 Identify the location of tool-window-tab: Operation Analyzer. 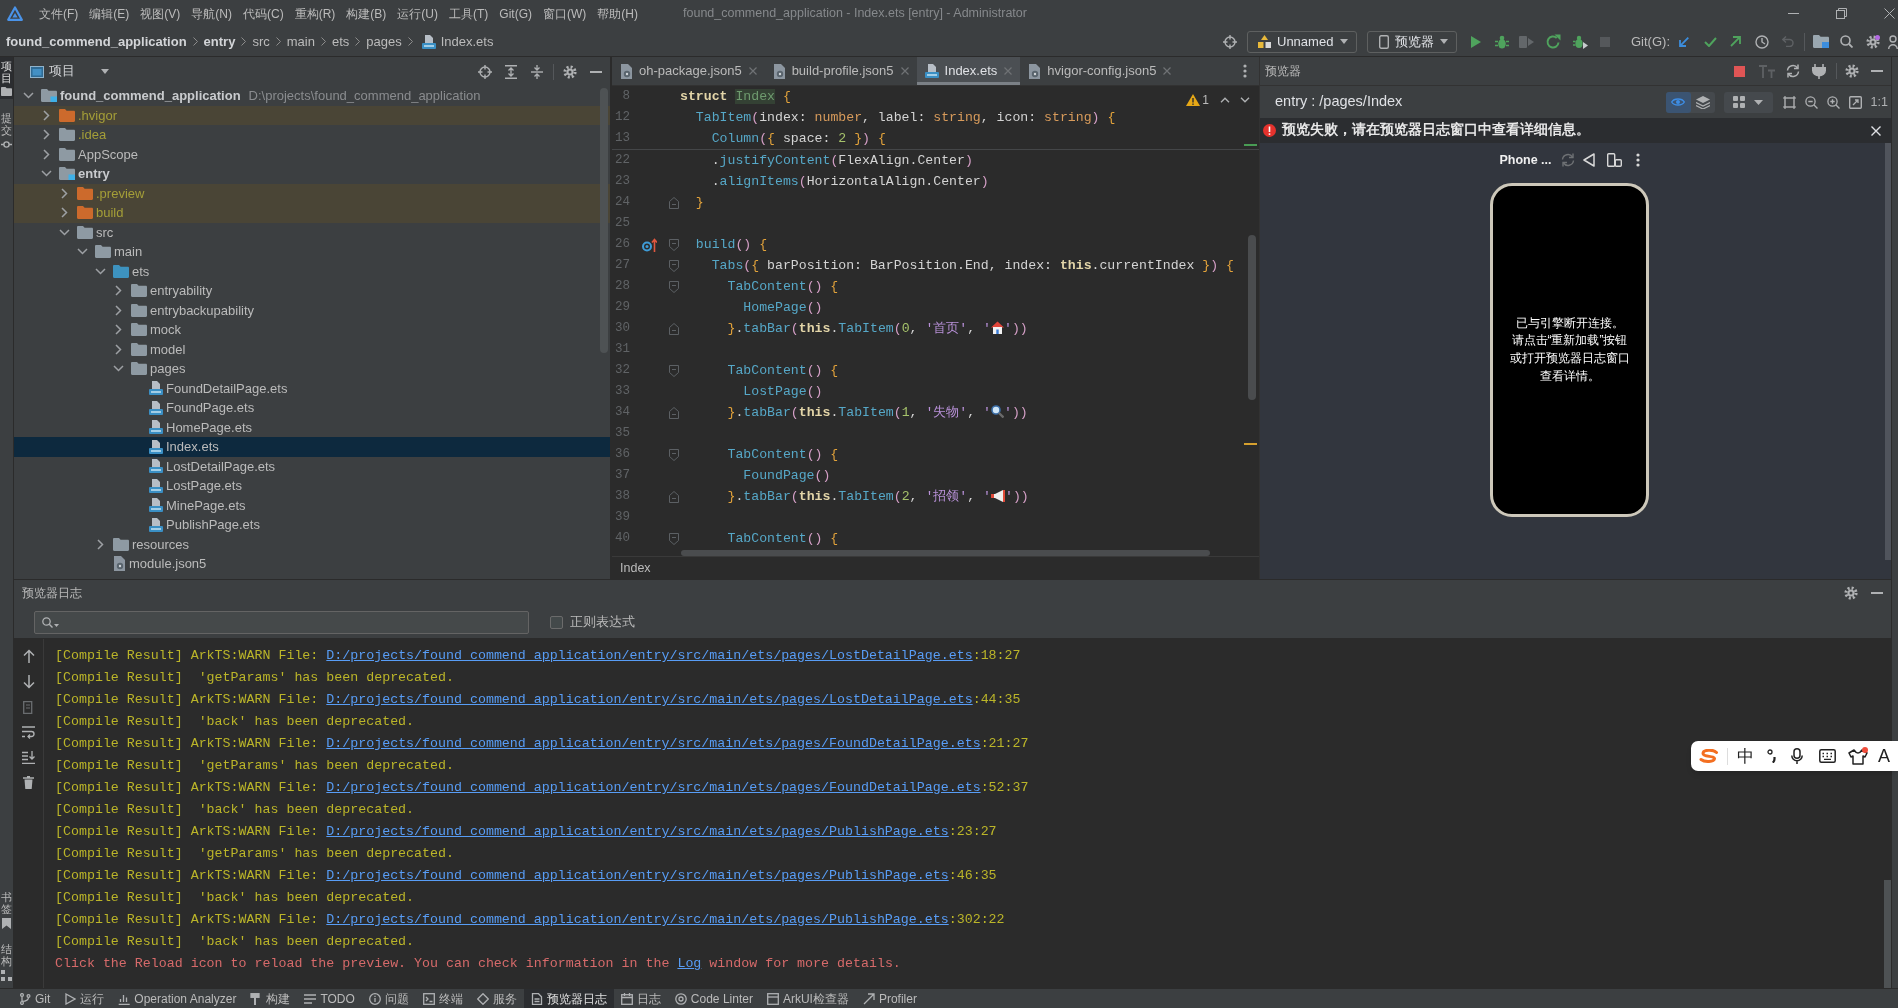
(177, 998).